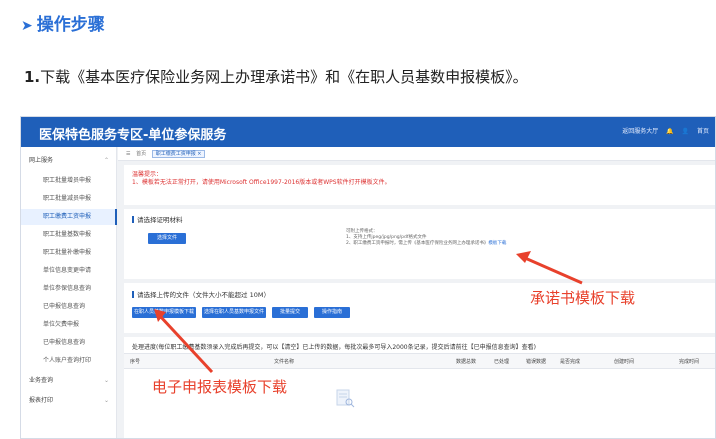 This screenshot has width=716, height=439. Describe the element at coordinates (69, 401) in the screenshot. I see `sidebar-group-print: 报表打印 ⌄` at that location.